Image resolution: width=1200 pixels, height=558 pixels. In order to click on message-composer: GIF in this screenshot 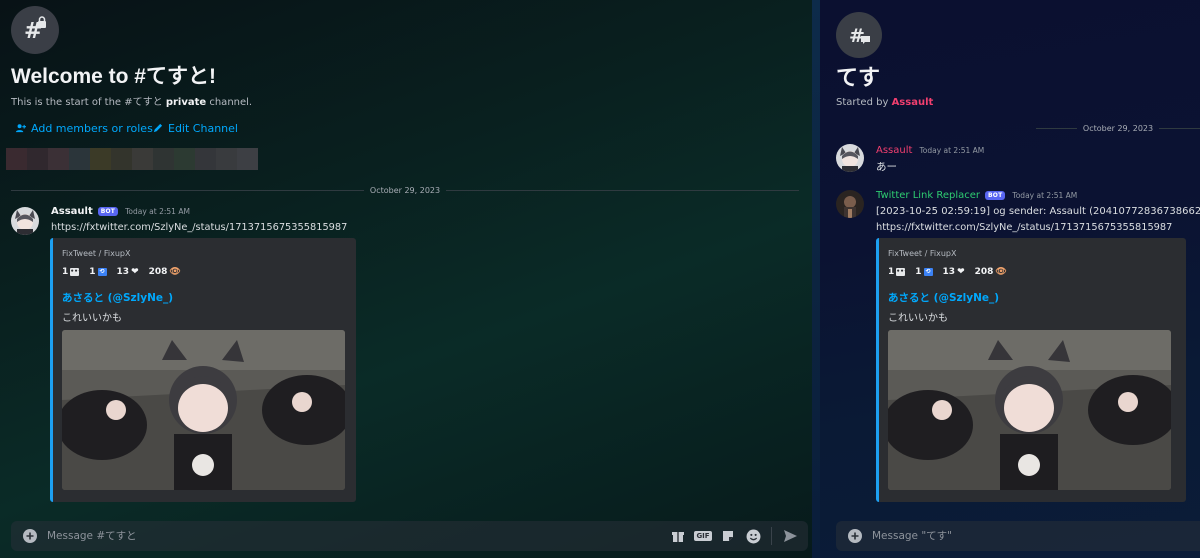, I will do `click(409, 536)`.